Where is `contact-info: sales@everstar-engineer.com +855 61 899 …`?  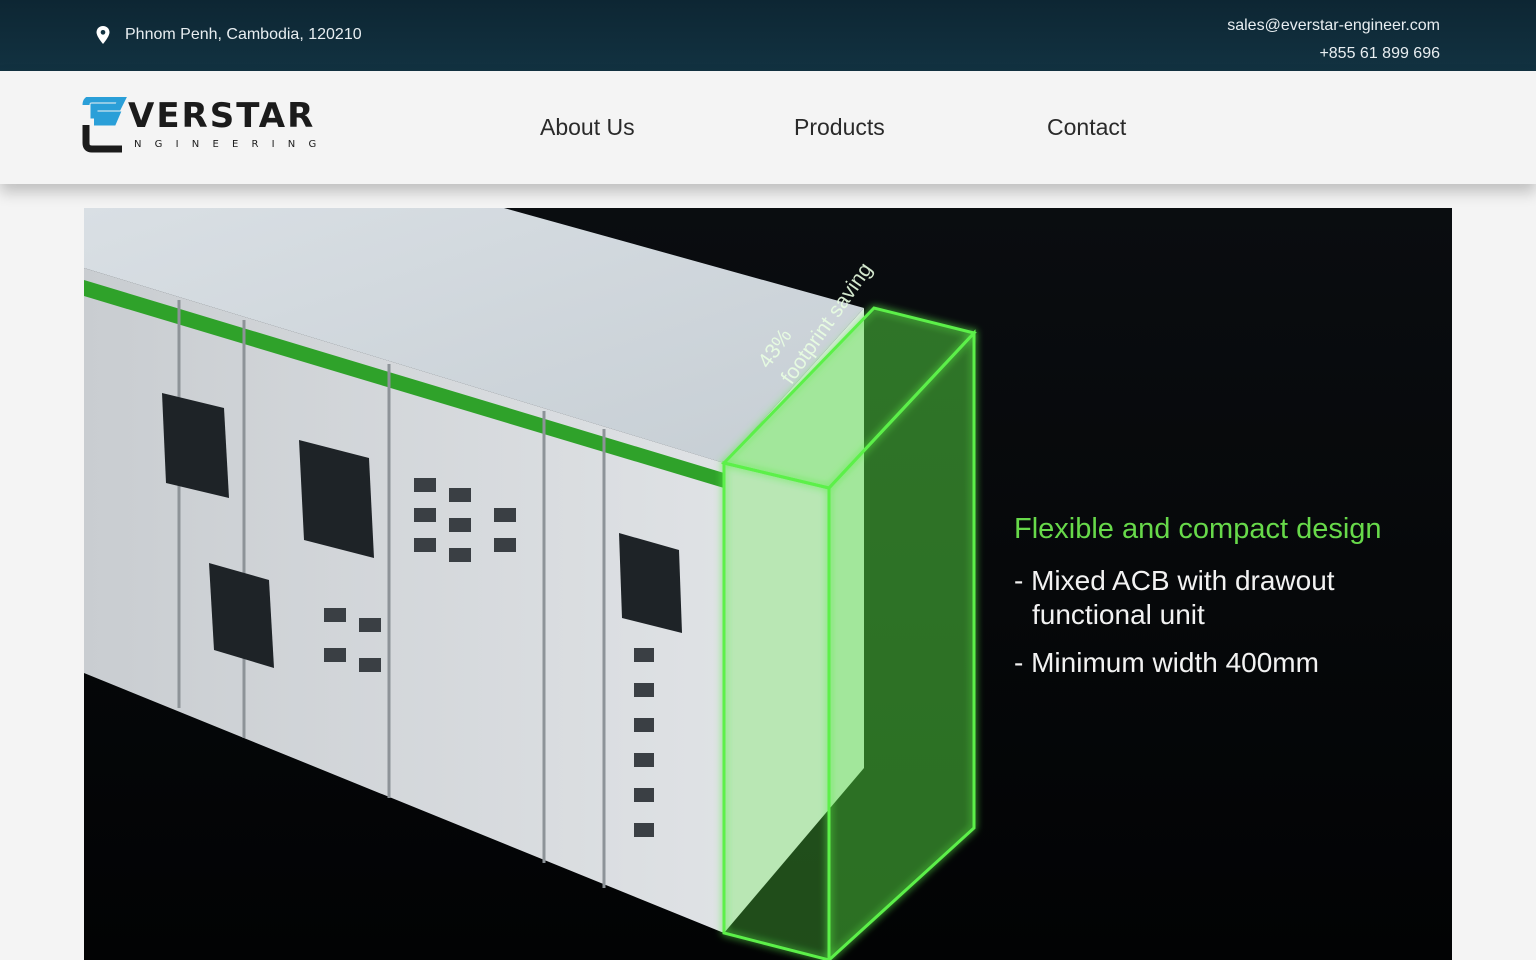 contact-info: sales@everstar-engineer.com +855 61 899 … is located at coordinates (1333, 40).